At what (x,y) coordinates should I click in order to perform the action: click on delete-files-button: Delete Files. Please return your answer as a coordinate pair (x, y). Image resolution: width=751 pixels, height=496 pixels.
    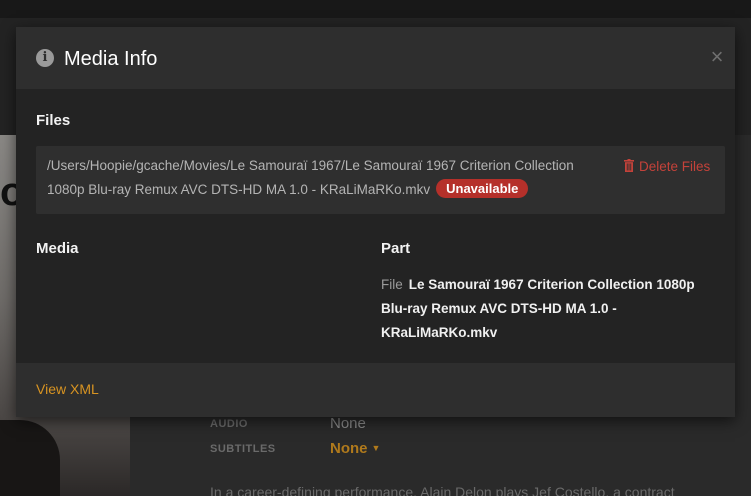
    Looking at the image, I should click on (673, 167).